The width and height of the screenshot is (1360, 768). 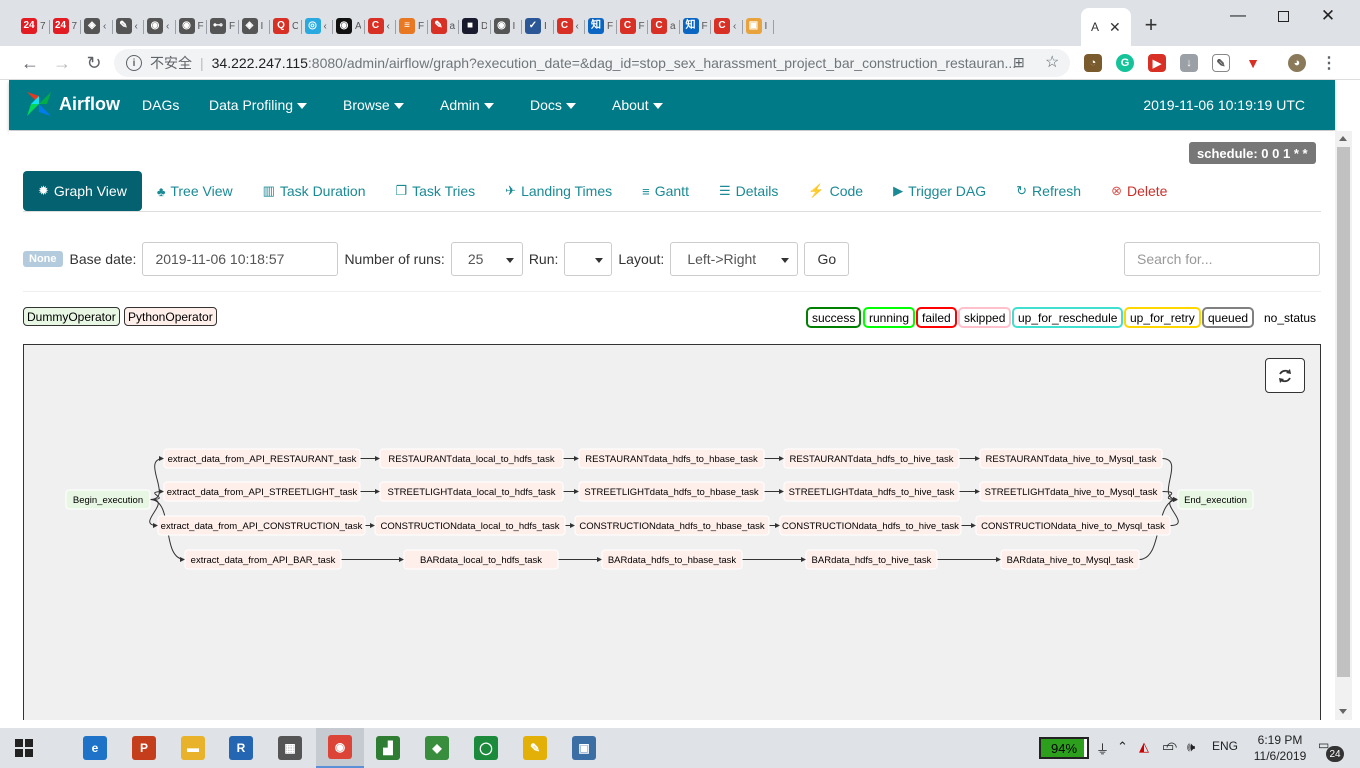 I want to click on wifi-icon: ◠, so click(x=1171, y=747).